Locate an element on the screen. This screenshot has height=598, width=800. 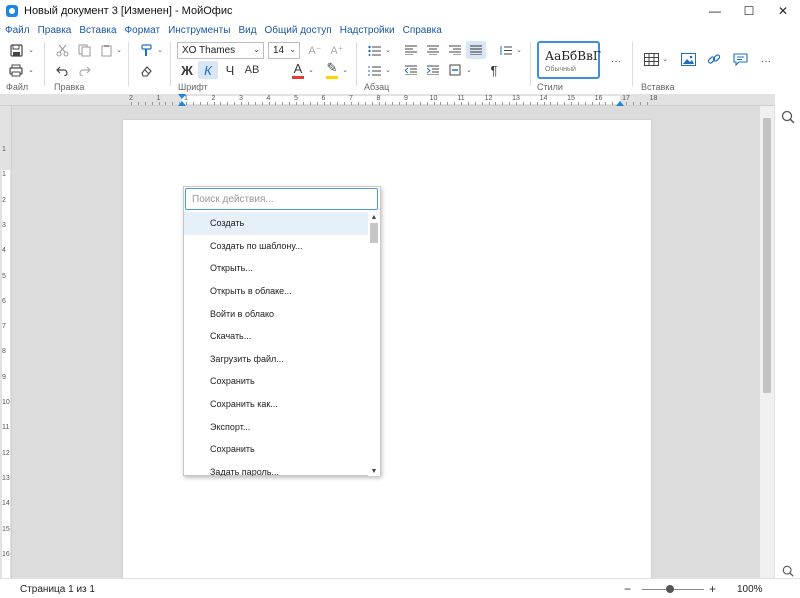
font-size-select: 14 ⌄ is located at coordinates (284, 50).